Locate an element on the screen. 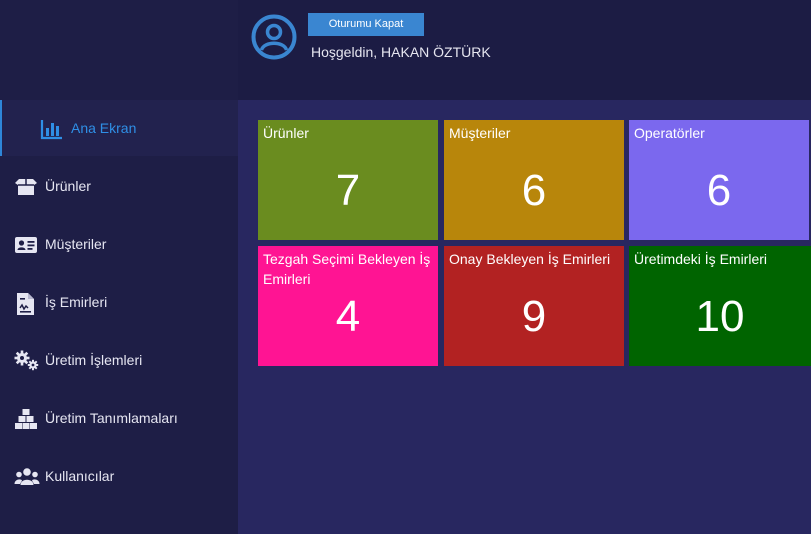  sidebar-item-is-emirleri: İş Emirleri is located at coordinates (119, 302).